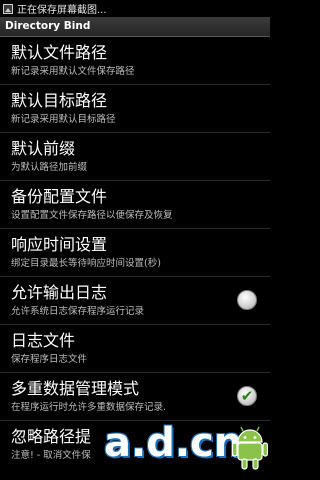 The height and width of the screenshot is (480, 320). I want to click on setting-title: 默认目标路径, so click(59, 100).